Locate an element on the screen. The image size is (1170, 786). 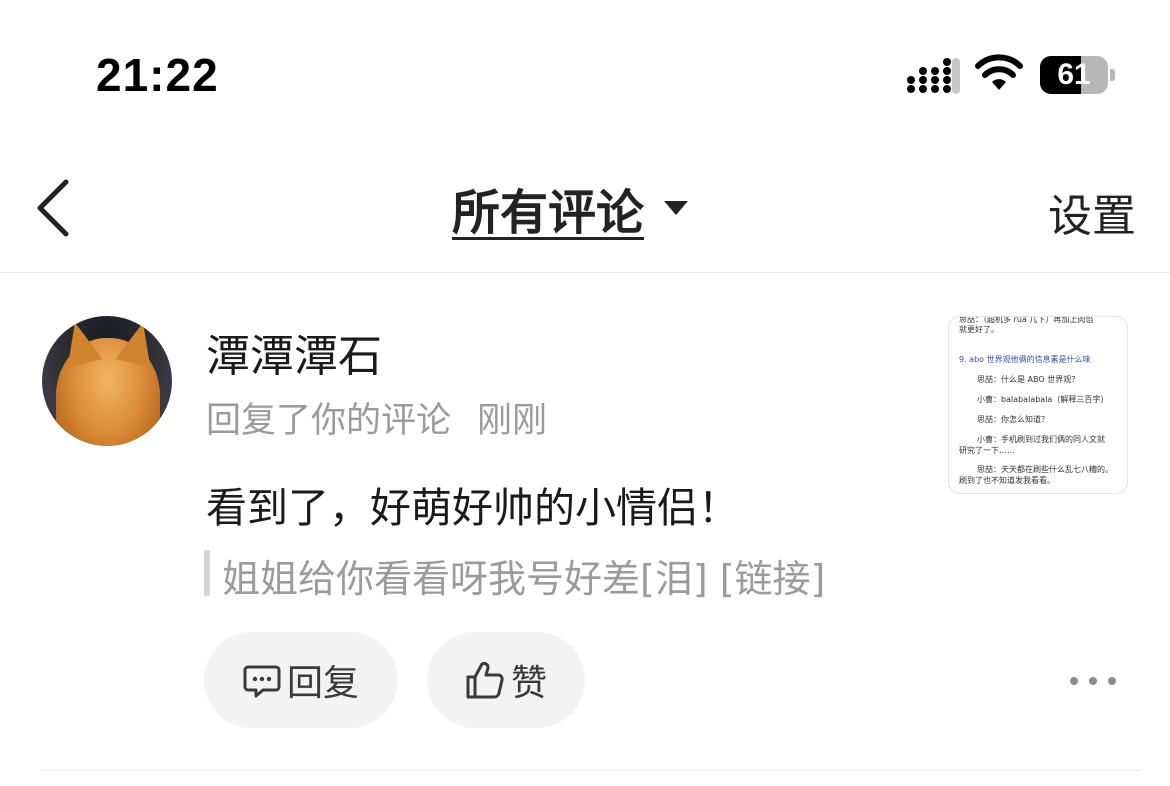
username: 潭潭潭石 is located at coordinates (294, 352).